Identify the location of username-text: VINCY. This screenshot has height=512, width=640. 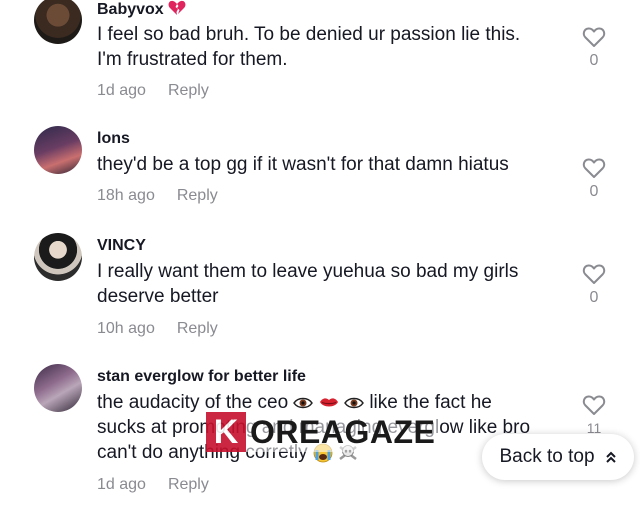
(121, 245).